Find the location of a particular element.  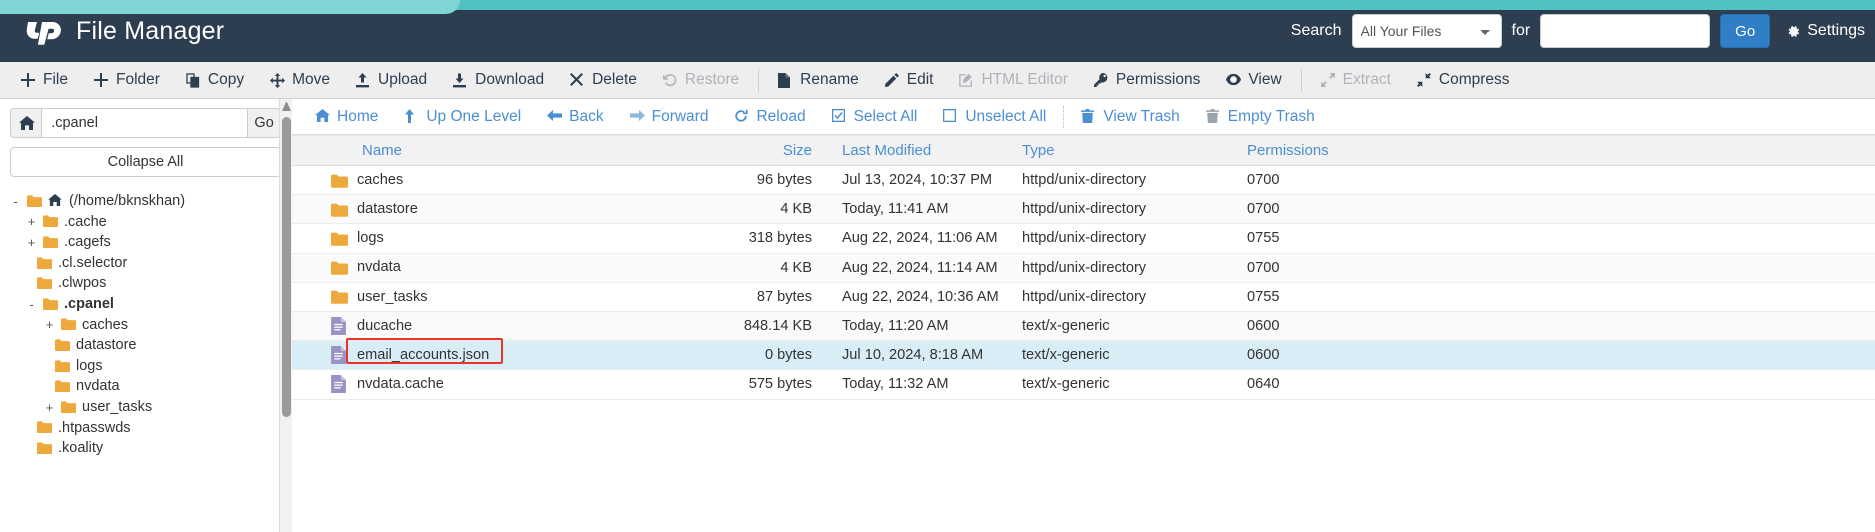

checkbox-checked-icon is located at coordinates (839, 116).